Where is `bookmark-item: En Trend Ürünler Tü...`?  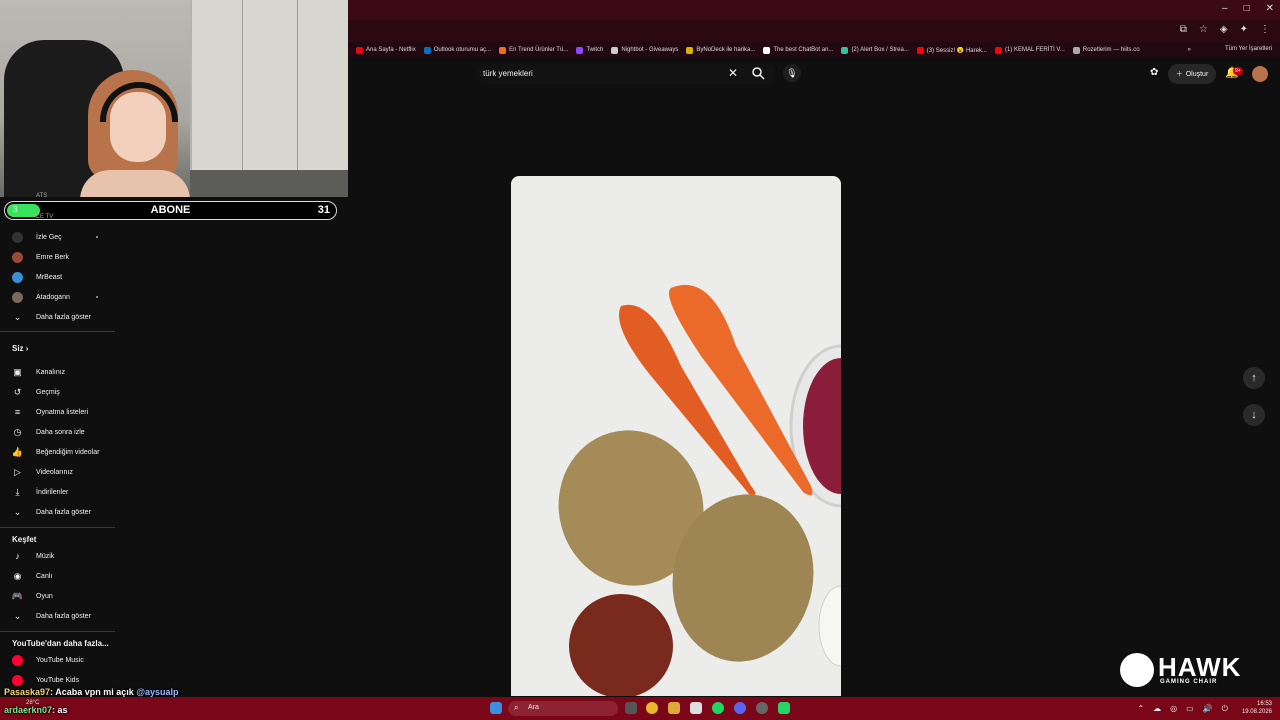 bookmark-item: En Trend Ürünler Tü... is located at coordinates (533, 50).